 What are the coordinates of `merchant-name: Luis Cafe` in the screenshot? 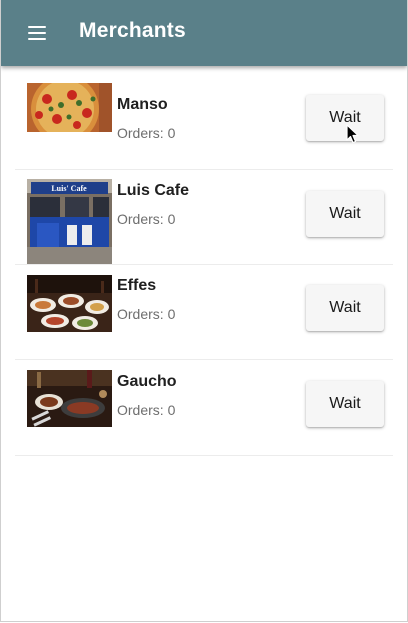 It's located at (153, 190).